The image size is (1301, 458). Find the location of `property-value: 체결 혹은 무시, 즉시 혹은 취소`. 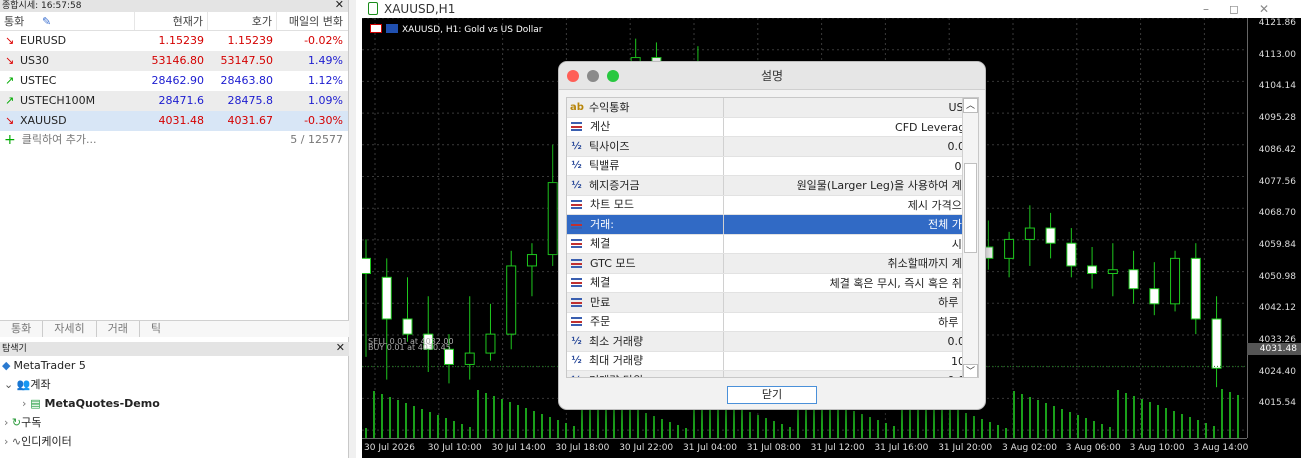

property-value: 체결 혹은 무시, 즉시 혹은 취소 is located at coordinates (900, 283).